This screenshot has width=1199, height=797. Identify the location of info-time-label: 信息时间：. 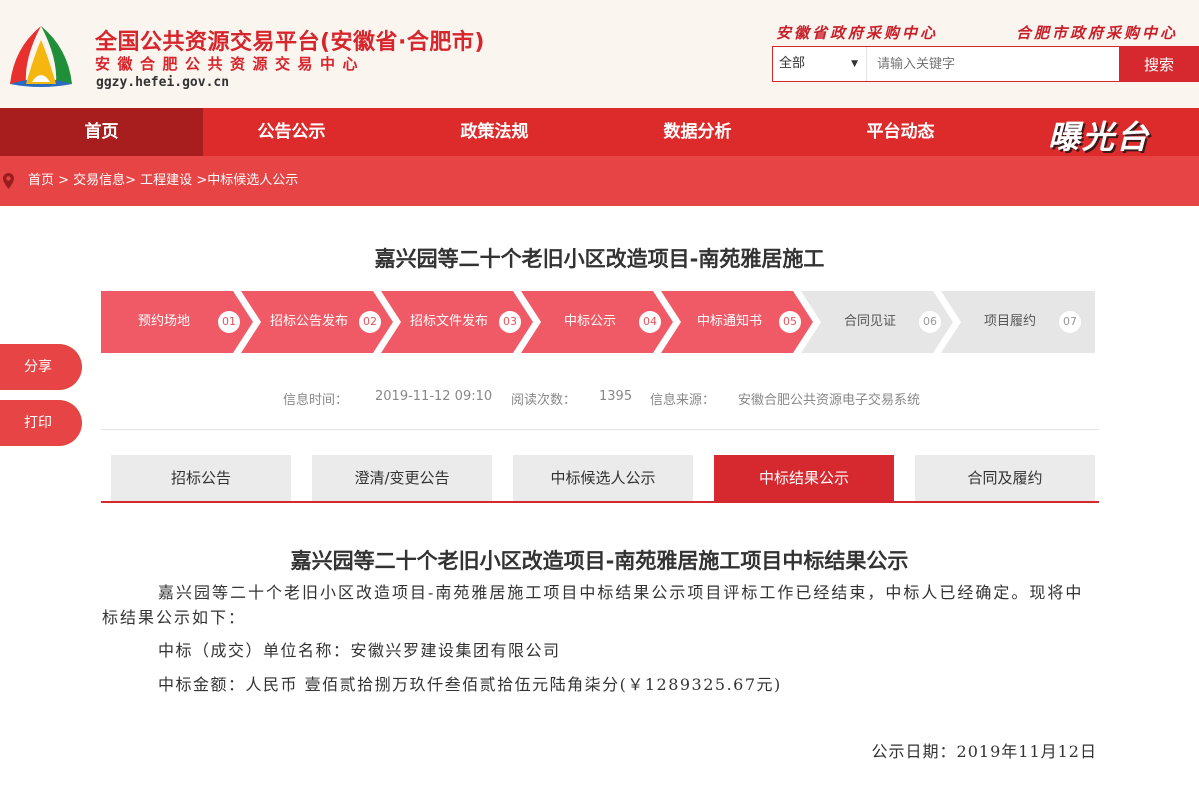
(316, 400).